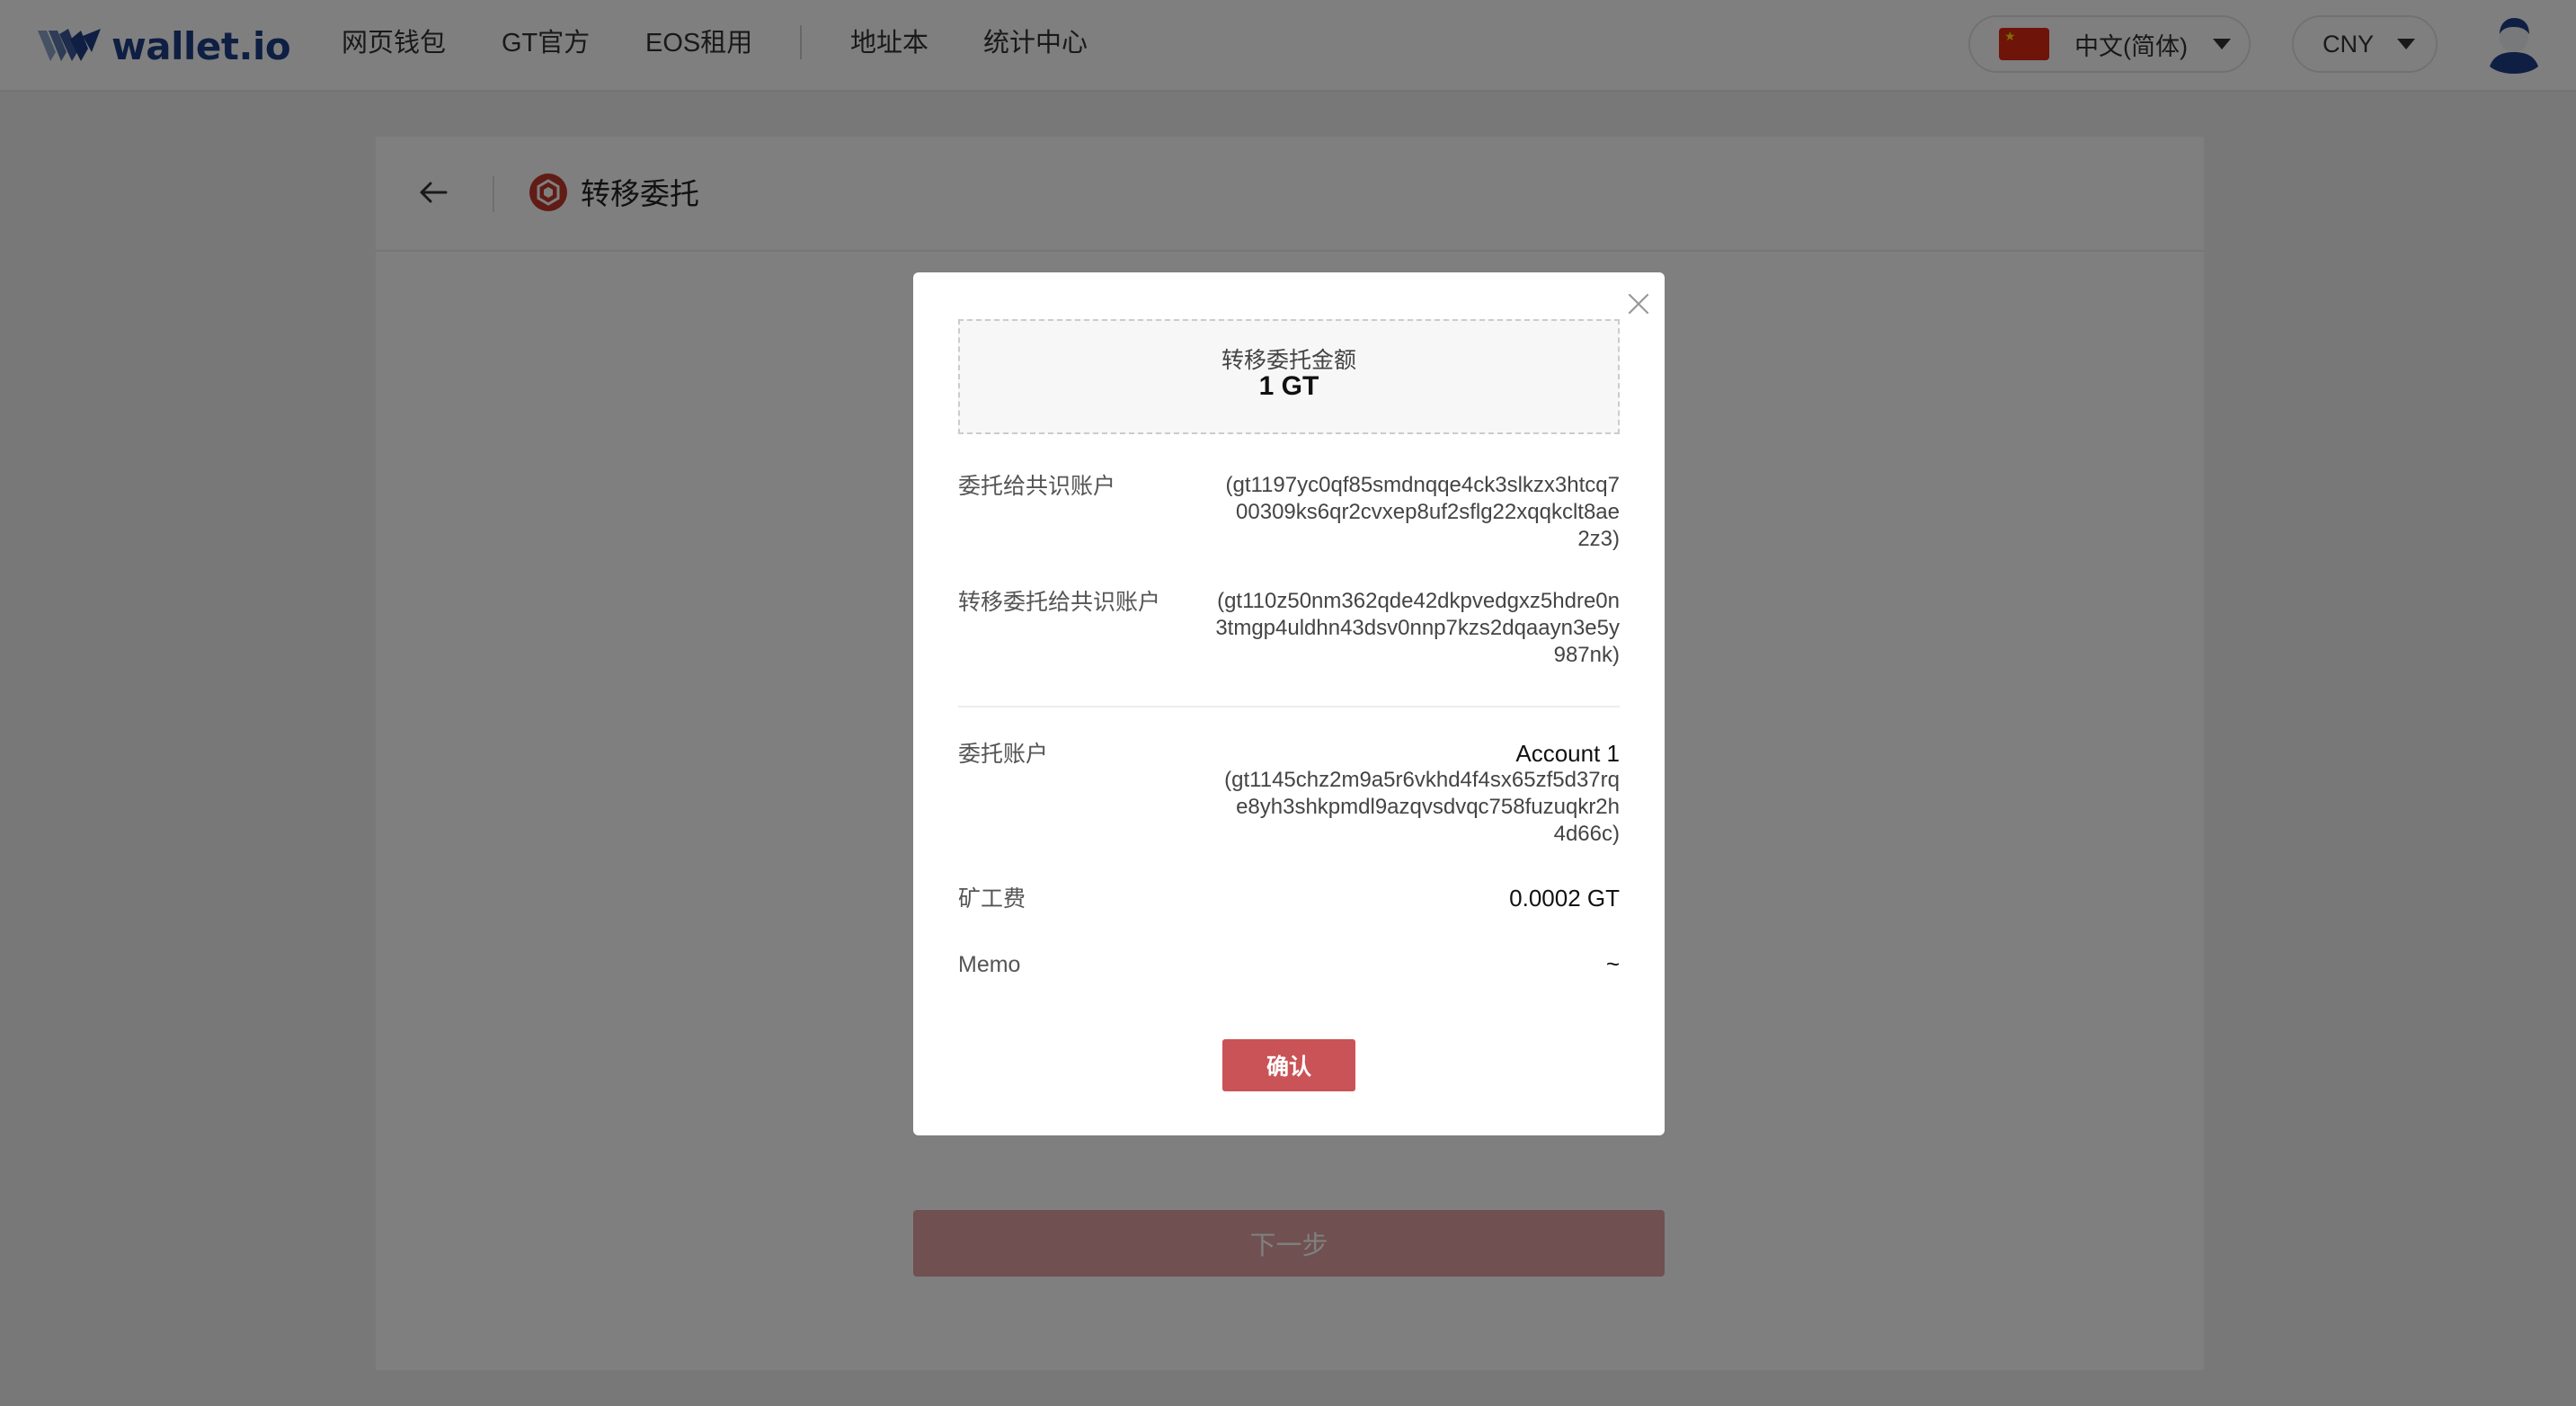 The width and height of the screenshot is (2576, 1406). Describe the element at coordinates (1612, 964) in the screenshot. I see `memo-value: ~` at that location.